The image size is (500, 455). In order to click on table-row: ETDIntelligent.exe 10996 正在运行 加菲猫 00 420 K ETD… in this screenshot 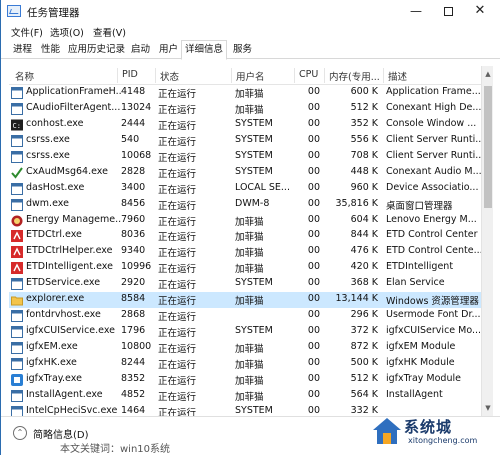, I will do `click(245, 268)`.